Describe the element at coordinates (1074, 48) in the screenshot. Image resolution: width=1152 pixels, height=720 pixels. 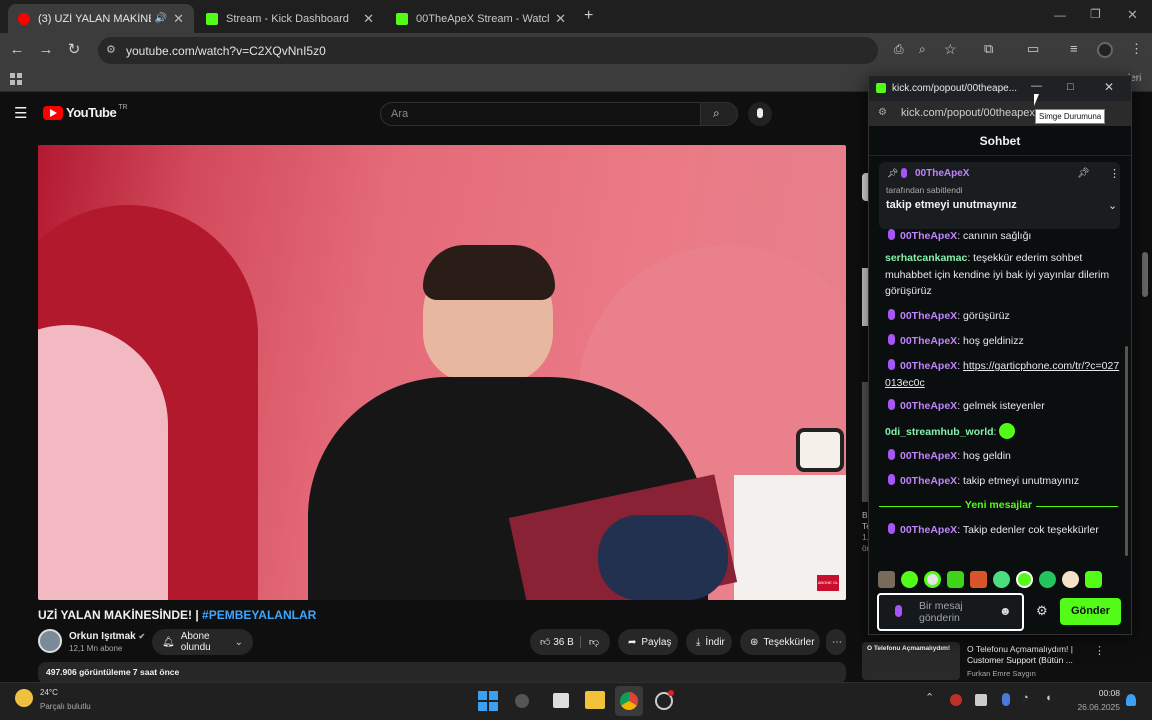
I see `media-control-icon: ≡` at that location.